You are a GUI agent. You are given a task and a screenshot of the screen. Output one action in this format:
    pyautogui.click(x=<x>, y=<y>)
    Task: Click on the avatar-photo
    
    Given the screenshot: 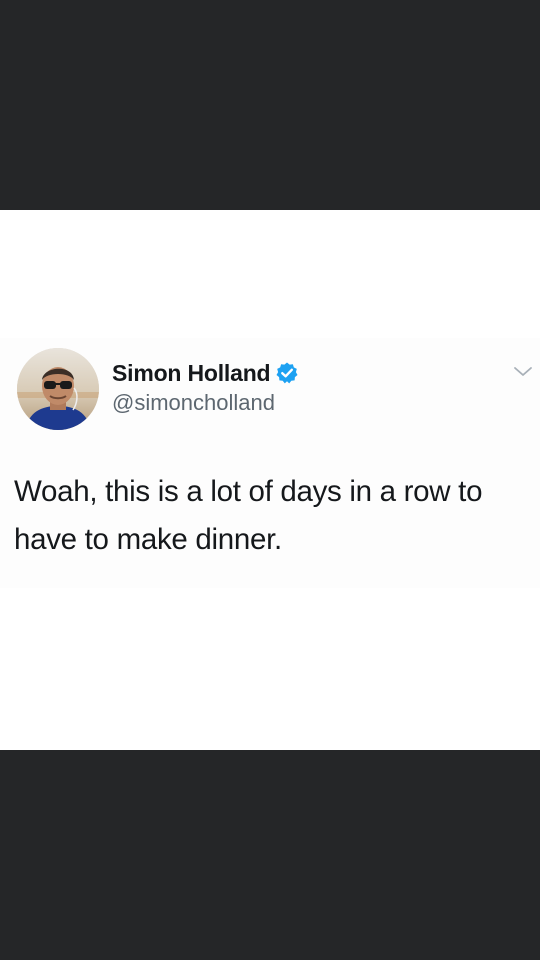 What is the action you would take?
    pyautogui.click(x=58, y=389)
    